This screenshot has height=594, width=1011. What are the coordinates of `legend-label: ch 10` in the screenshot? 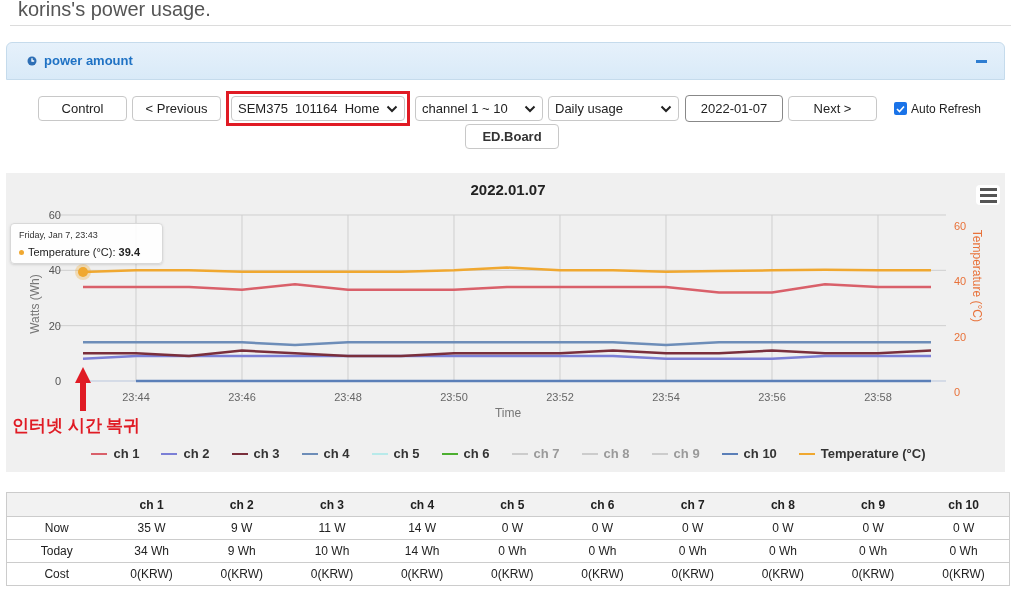 It's located at (760, 453).